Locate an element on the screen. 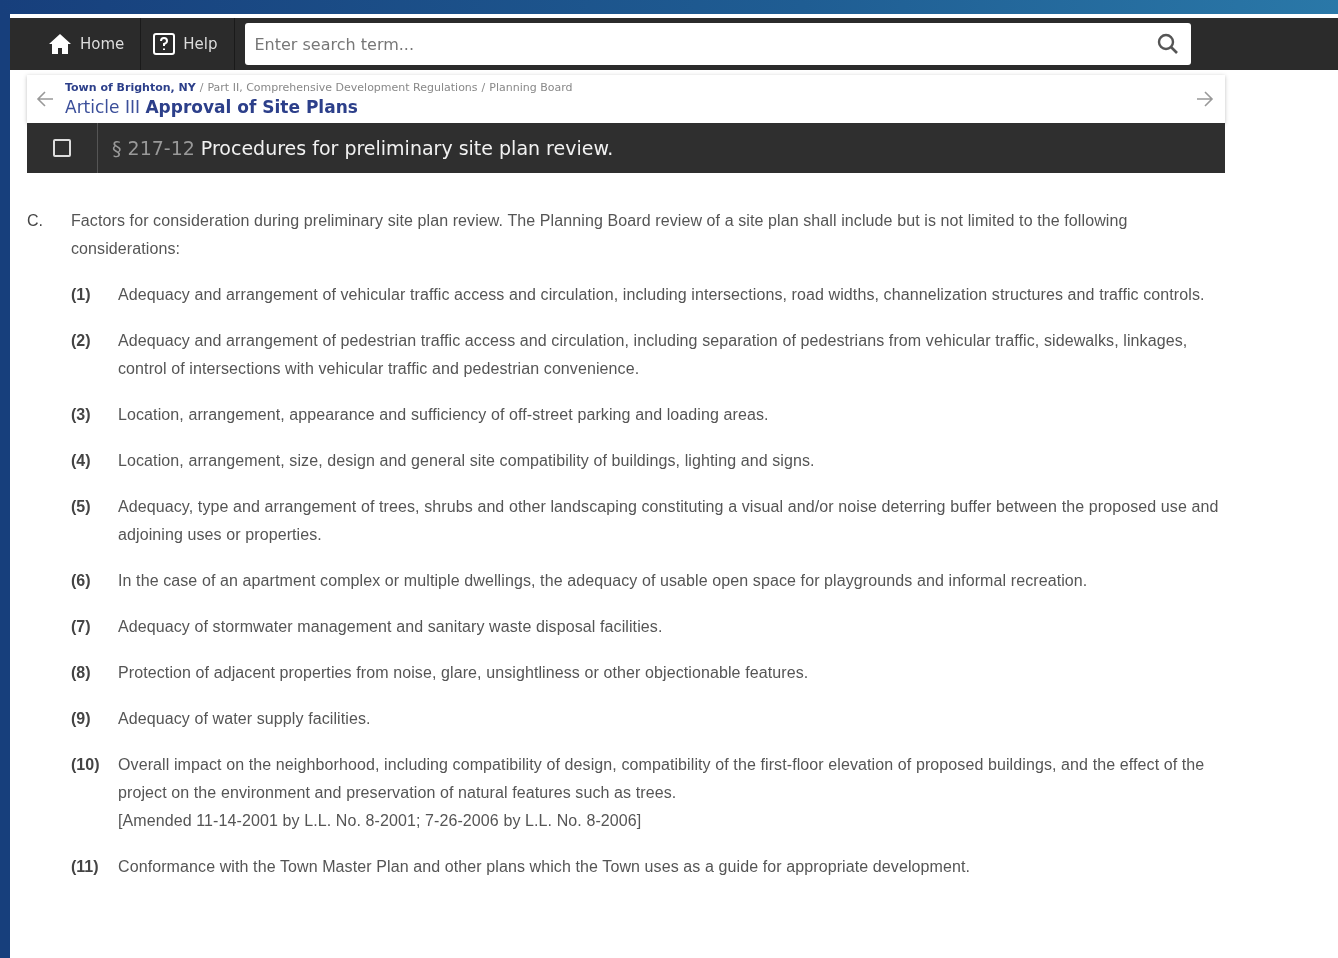 This screenshot has height=958, width=1338. article-title-link: Article III Approval of Site Plans is located at coordinates (625, 107).